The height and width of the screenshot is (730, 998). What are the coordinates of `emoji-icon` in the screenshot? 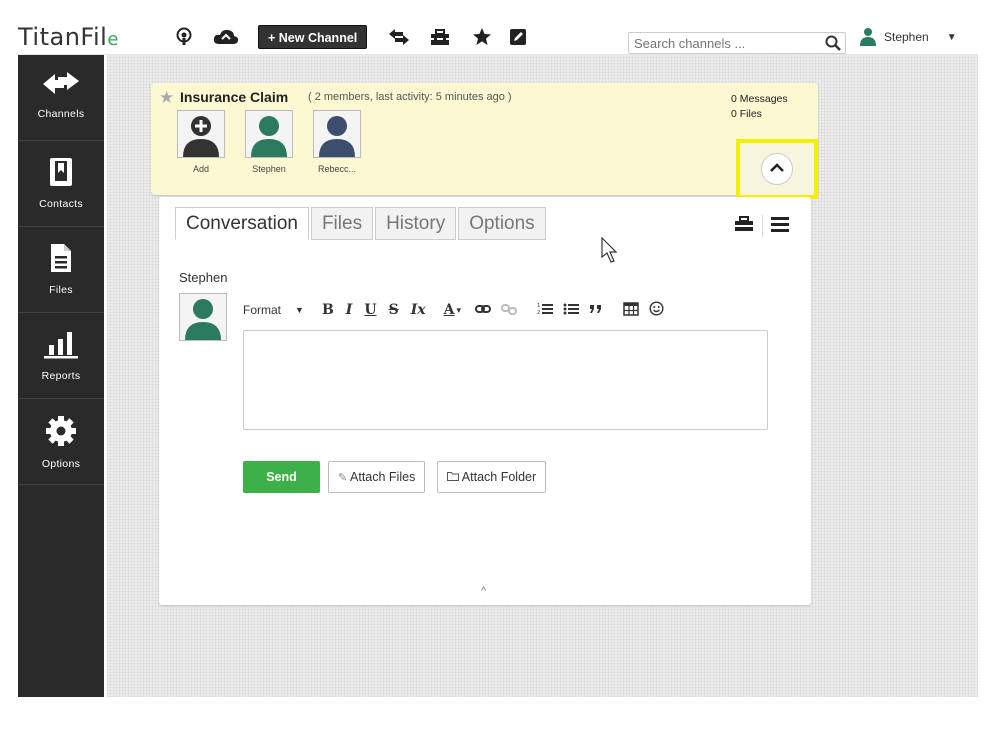 It's located at (656, 310).